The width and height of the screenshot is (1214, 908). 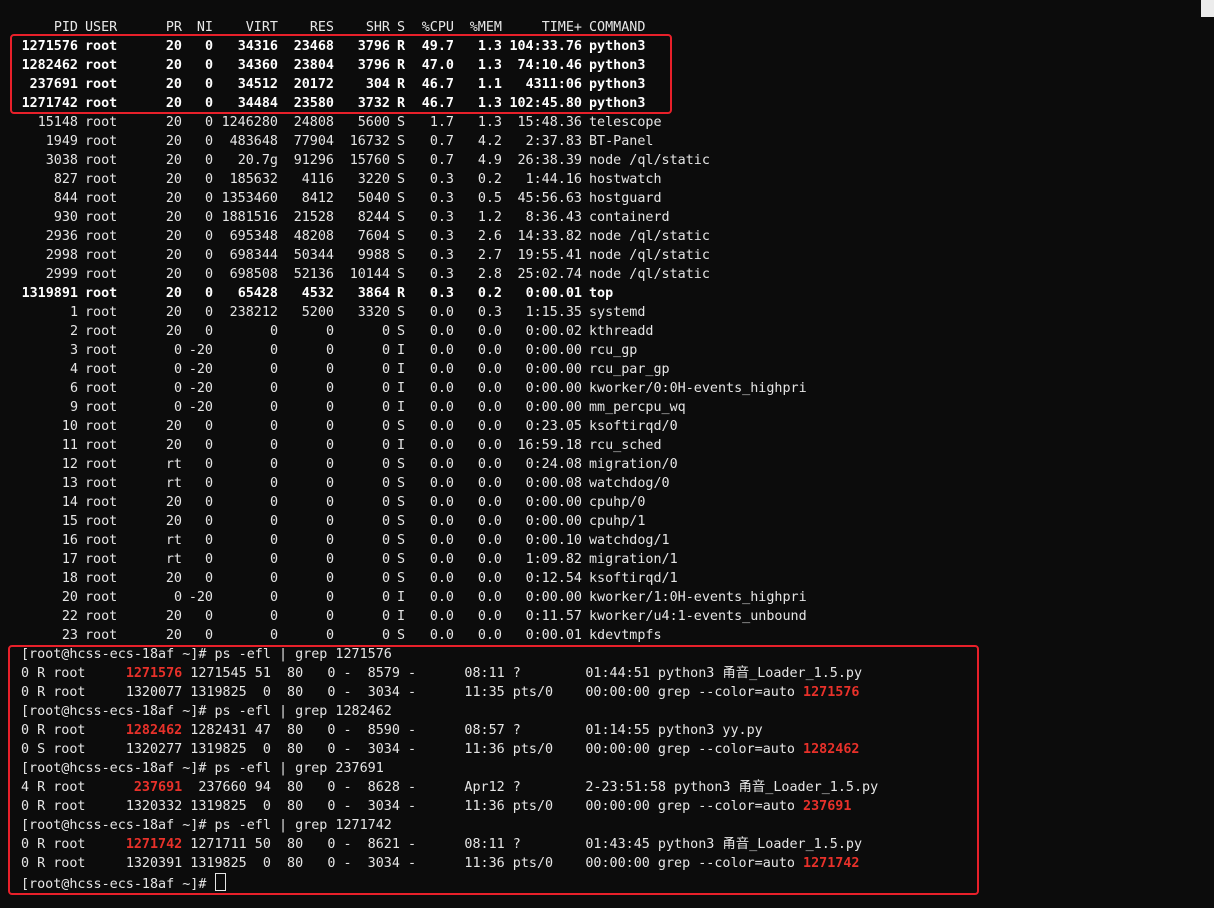 What do you see at coordinates (253, 255) in the screenshot?
I see `cell-virt: 698344` at bounding box center [253, 255].